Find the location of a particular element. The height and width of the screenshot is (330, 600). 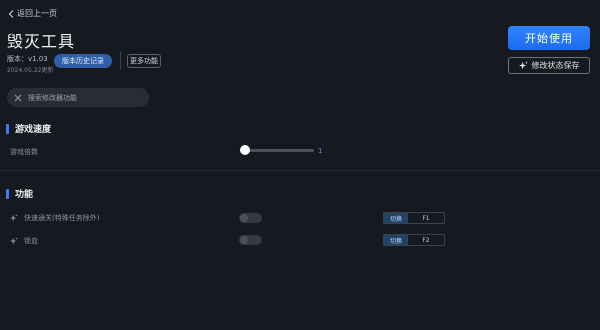

update-date: 2024.05.22更新 is located at coordinates (30, 70).